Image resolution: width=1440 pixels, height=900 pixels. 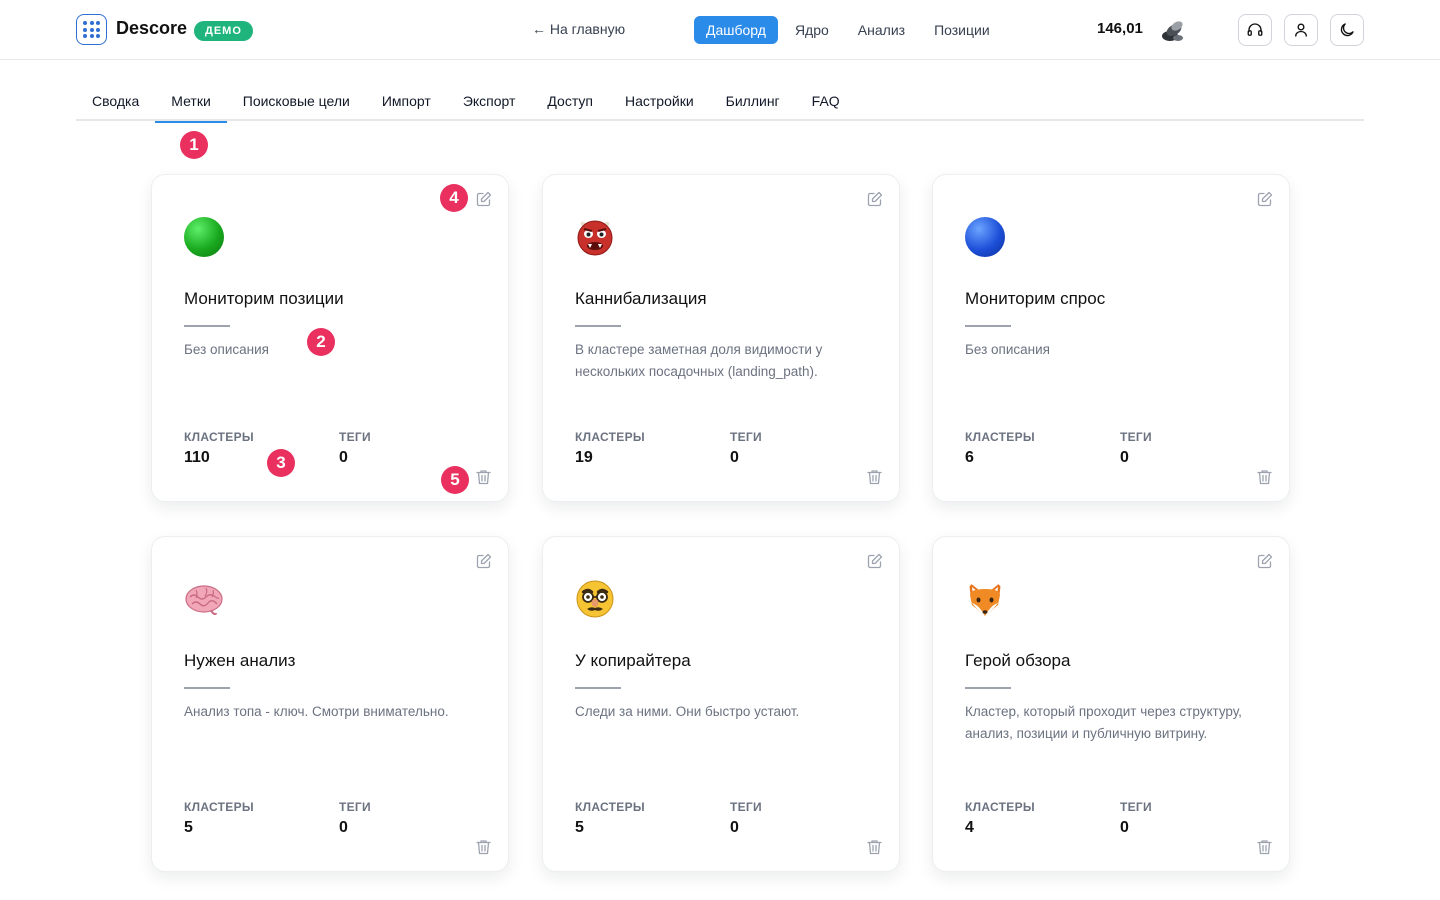 What do you see at coordinates (826, 101) in the screenshot?
I see `tab-faq: FAQ` at bounding box center [826, 101].